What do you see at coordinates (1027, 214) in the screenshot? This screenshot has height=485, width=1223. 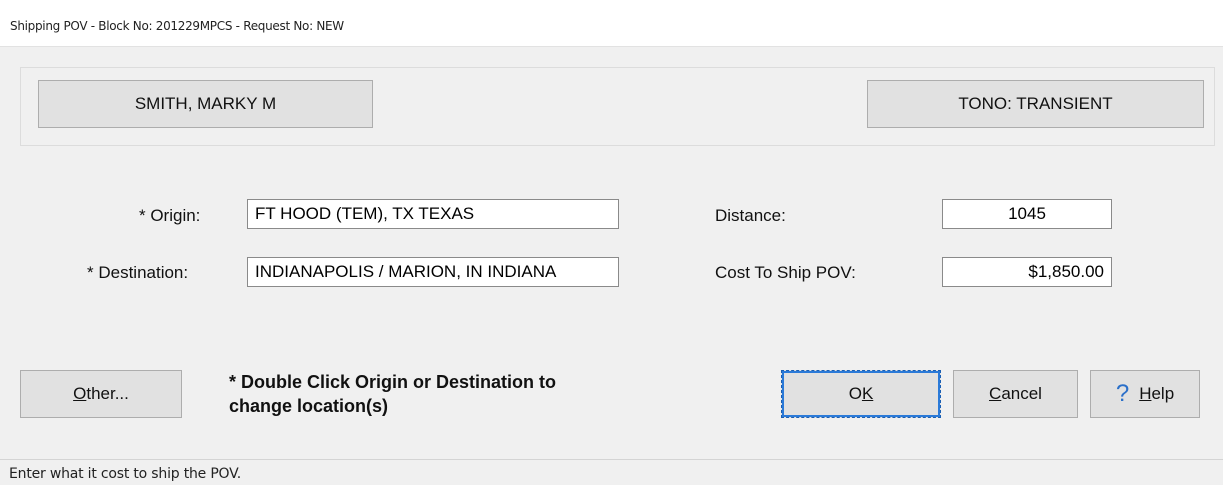 I see `distance-field: 1045` at bounding box center [1027, 214].